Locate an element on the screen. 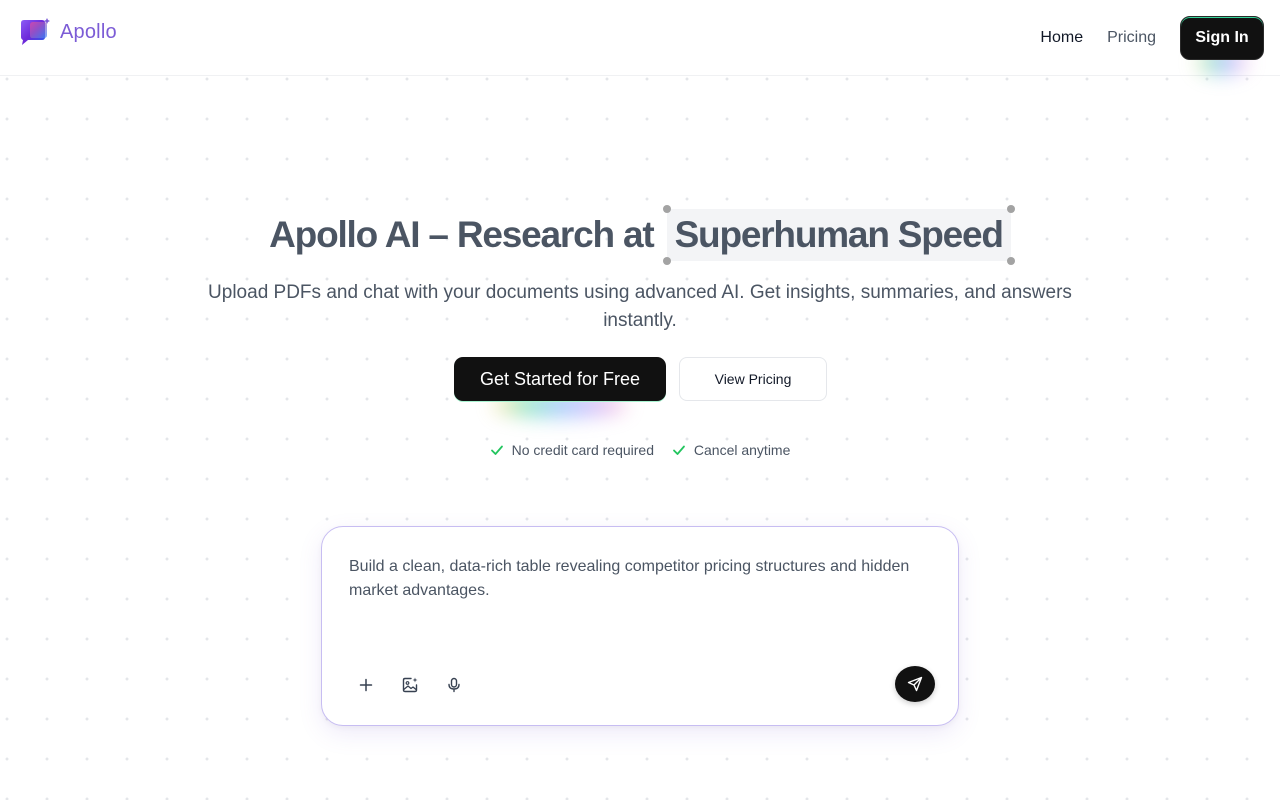  chat-bubble-logo-icon is located at coordinates (35, 31).